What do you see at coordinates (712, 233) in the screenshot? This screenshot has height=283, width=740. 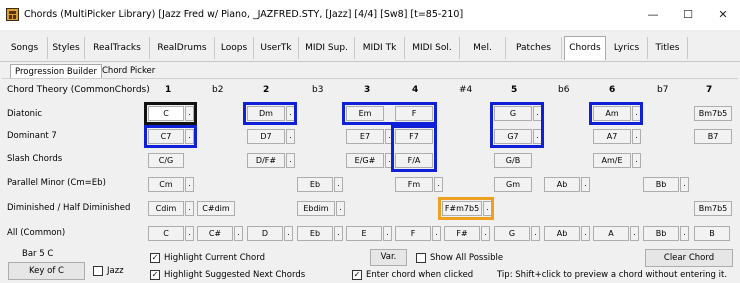 I see `chord-button-all-b: B` at bounding box center [712, 233].